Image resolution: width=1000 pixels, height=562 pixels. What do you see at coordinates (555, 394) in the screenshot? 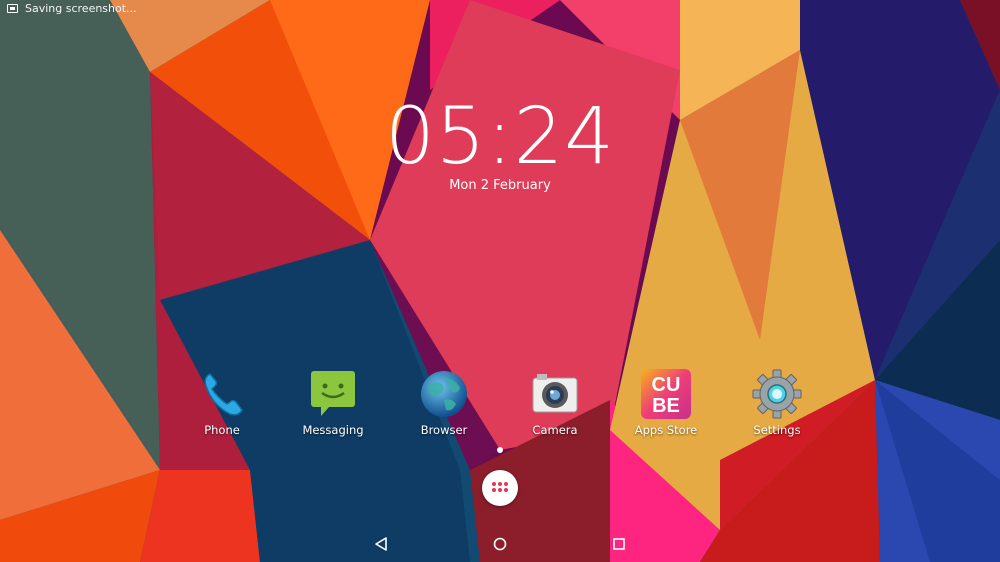
I see `camera-icon` at bounding box center [555, 394].